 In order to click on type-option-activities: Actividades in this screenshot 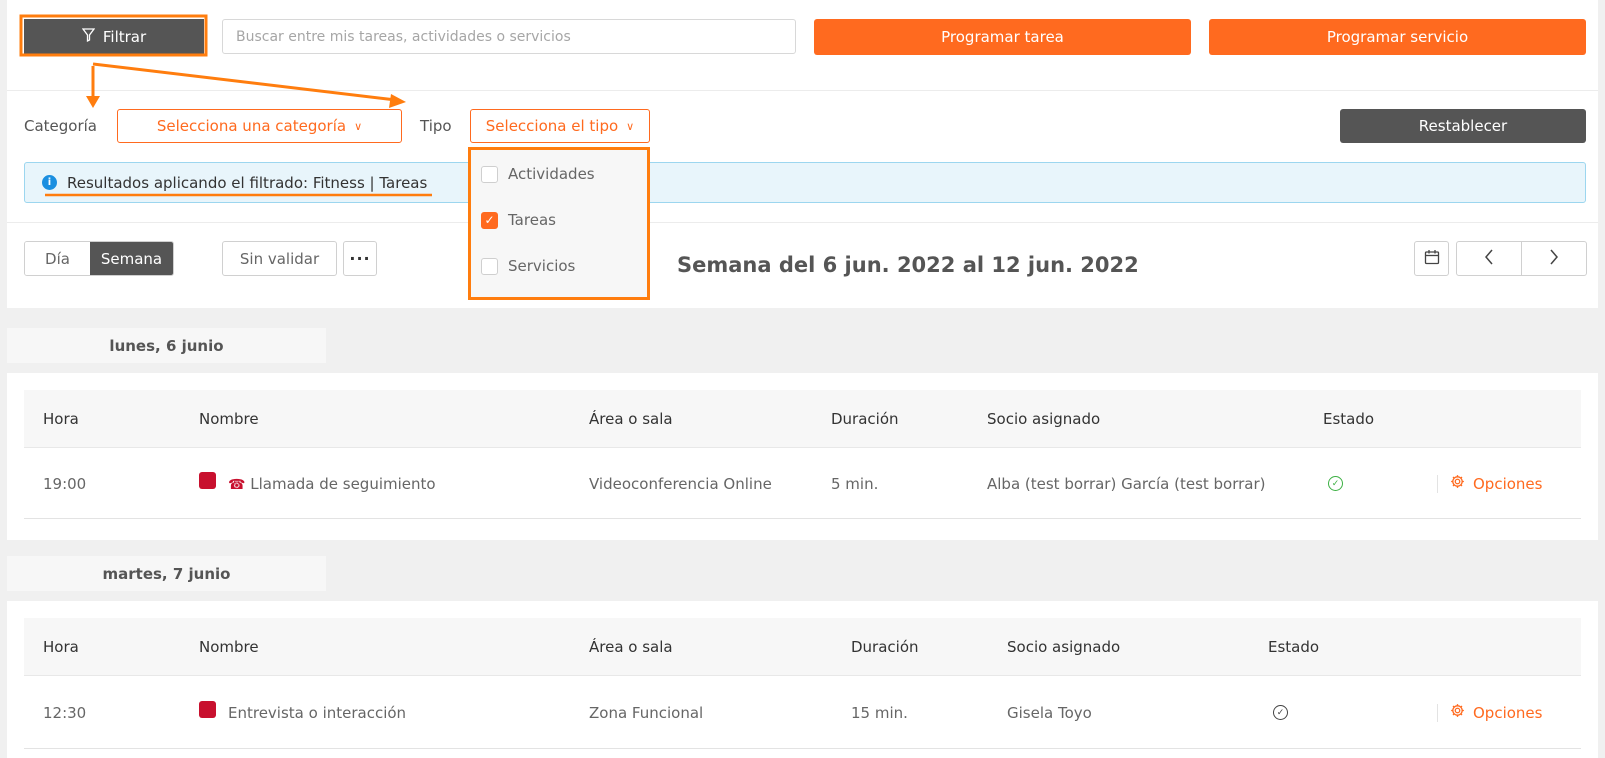, I will do `click(538, 174)`.